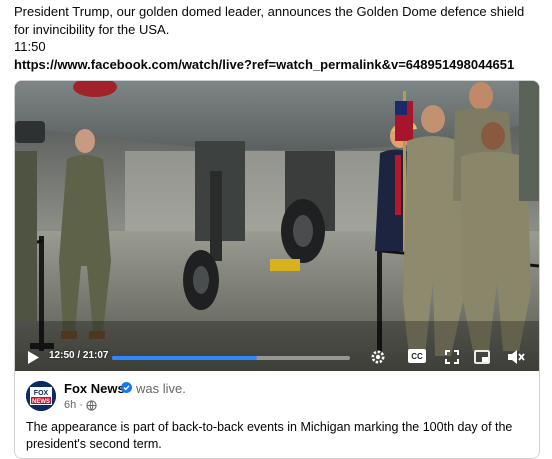 This screenshot has height=459, width=552. Describe the element at coordinates (95, 355) in the screenshot. I see `duration: 21:07` at that location.